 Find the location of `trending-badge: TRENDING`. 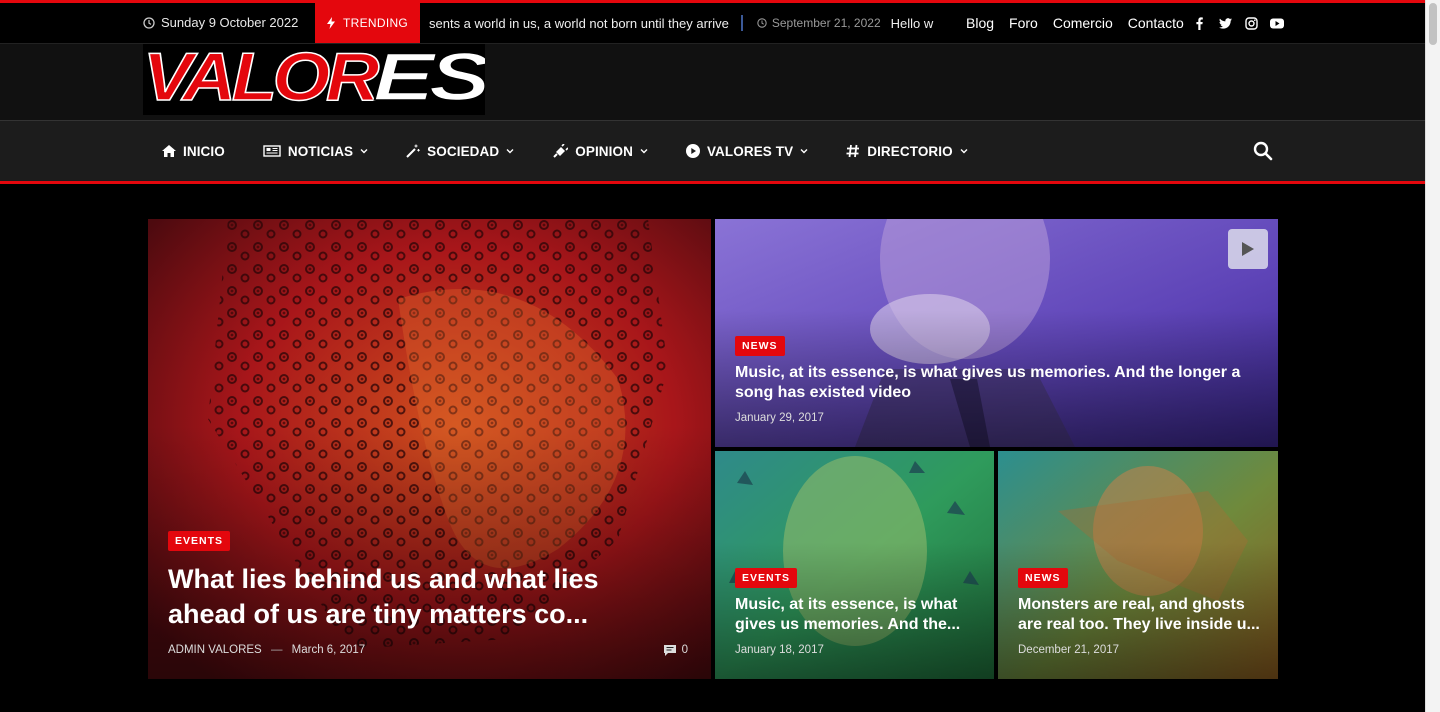

trending-badge: TRENDING is located at coordinates (367, 23).